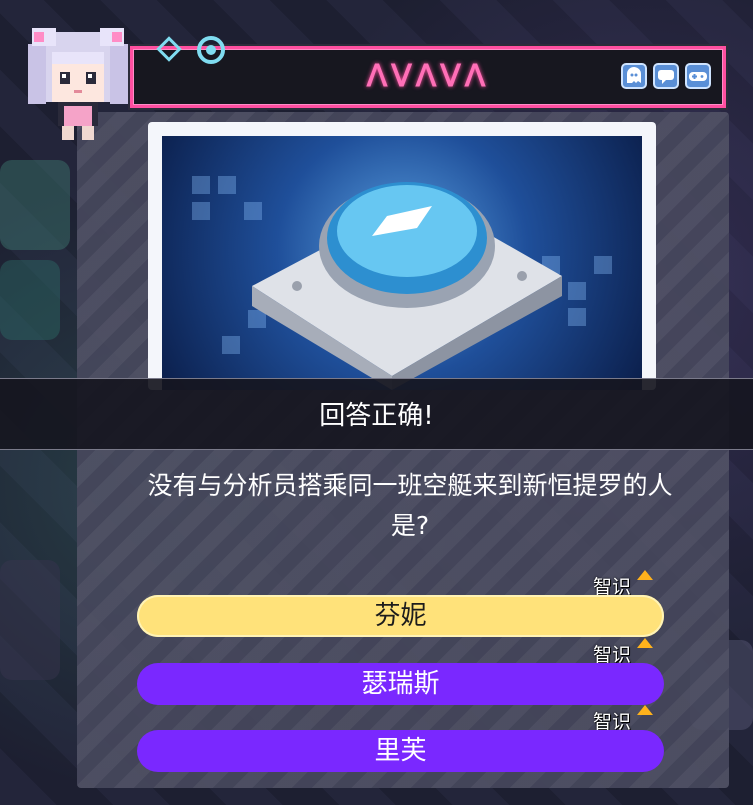 This screenshot has height=805, width=753. I want to click on answer-option-lifu: 里芙, so click(400, 751).